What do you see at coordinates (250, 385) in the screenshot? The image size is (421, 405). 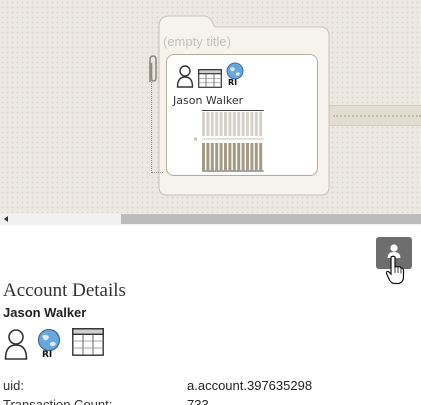 I see `property-value: a.account.397635298` at bounding box center [250, 385].